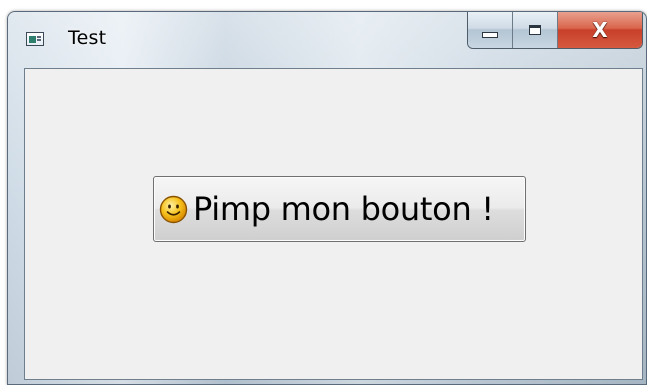 The image size is (647, 385). I want to click on caption-buttons: X, so click(555, 30).